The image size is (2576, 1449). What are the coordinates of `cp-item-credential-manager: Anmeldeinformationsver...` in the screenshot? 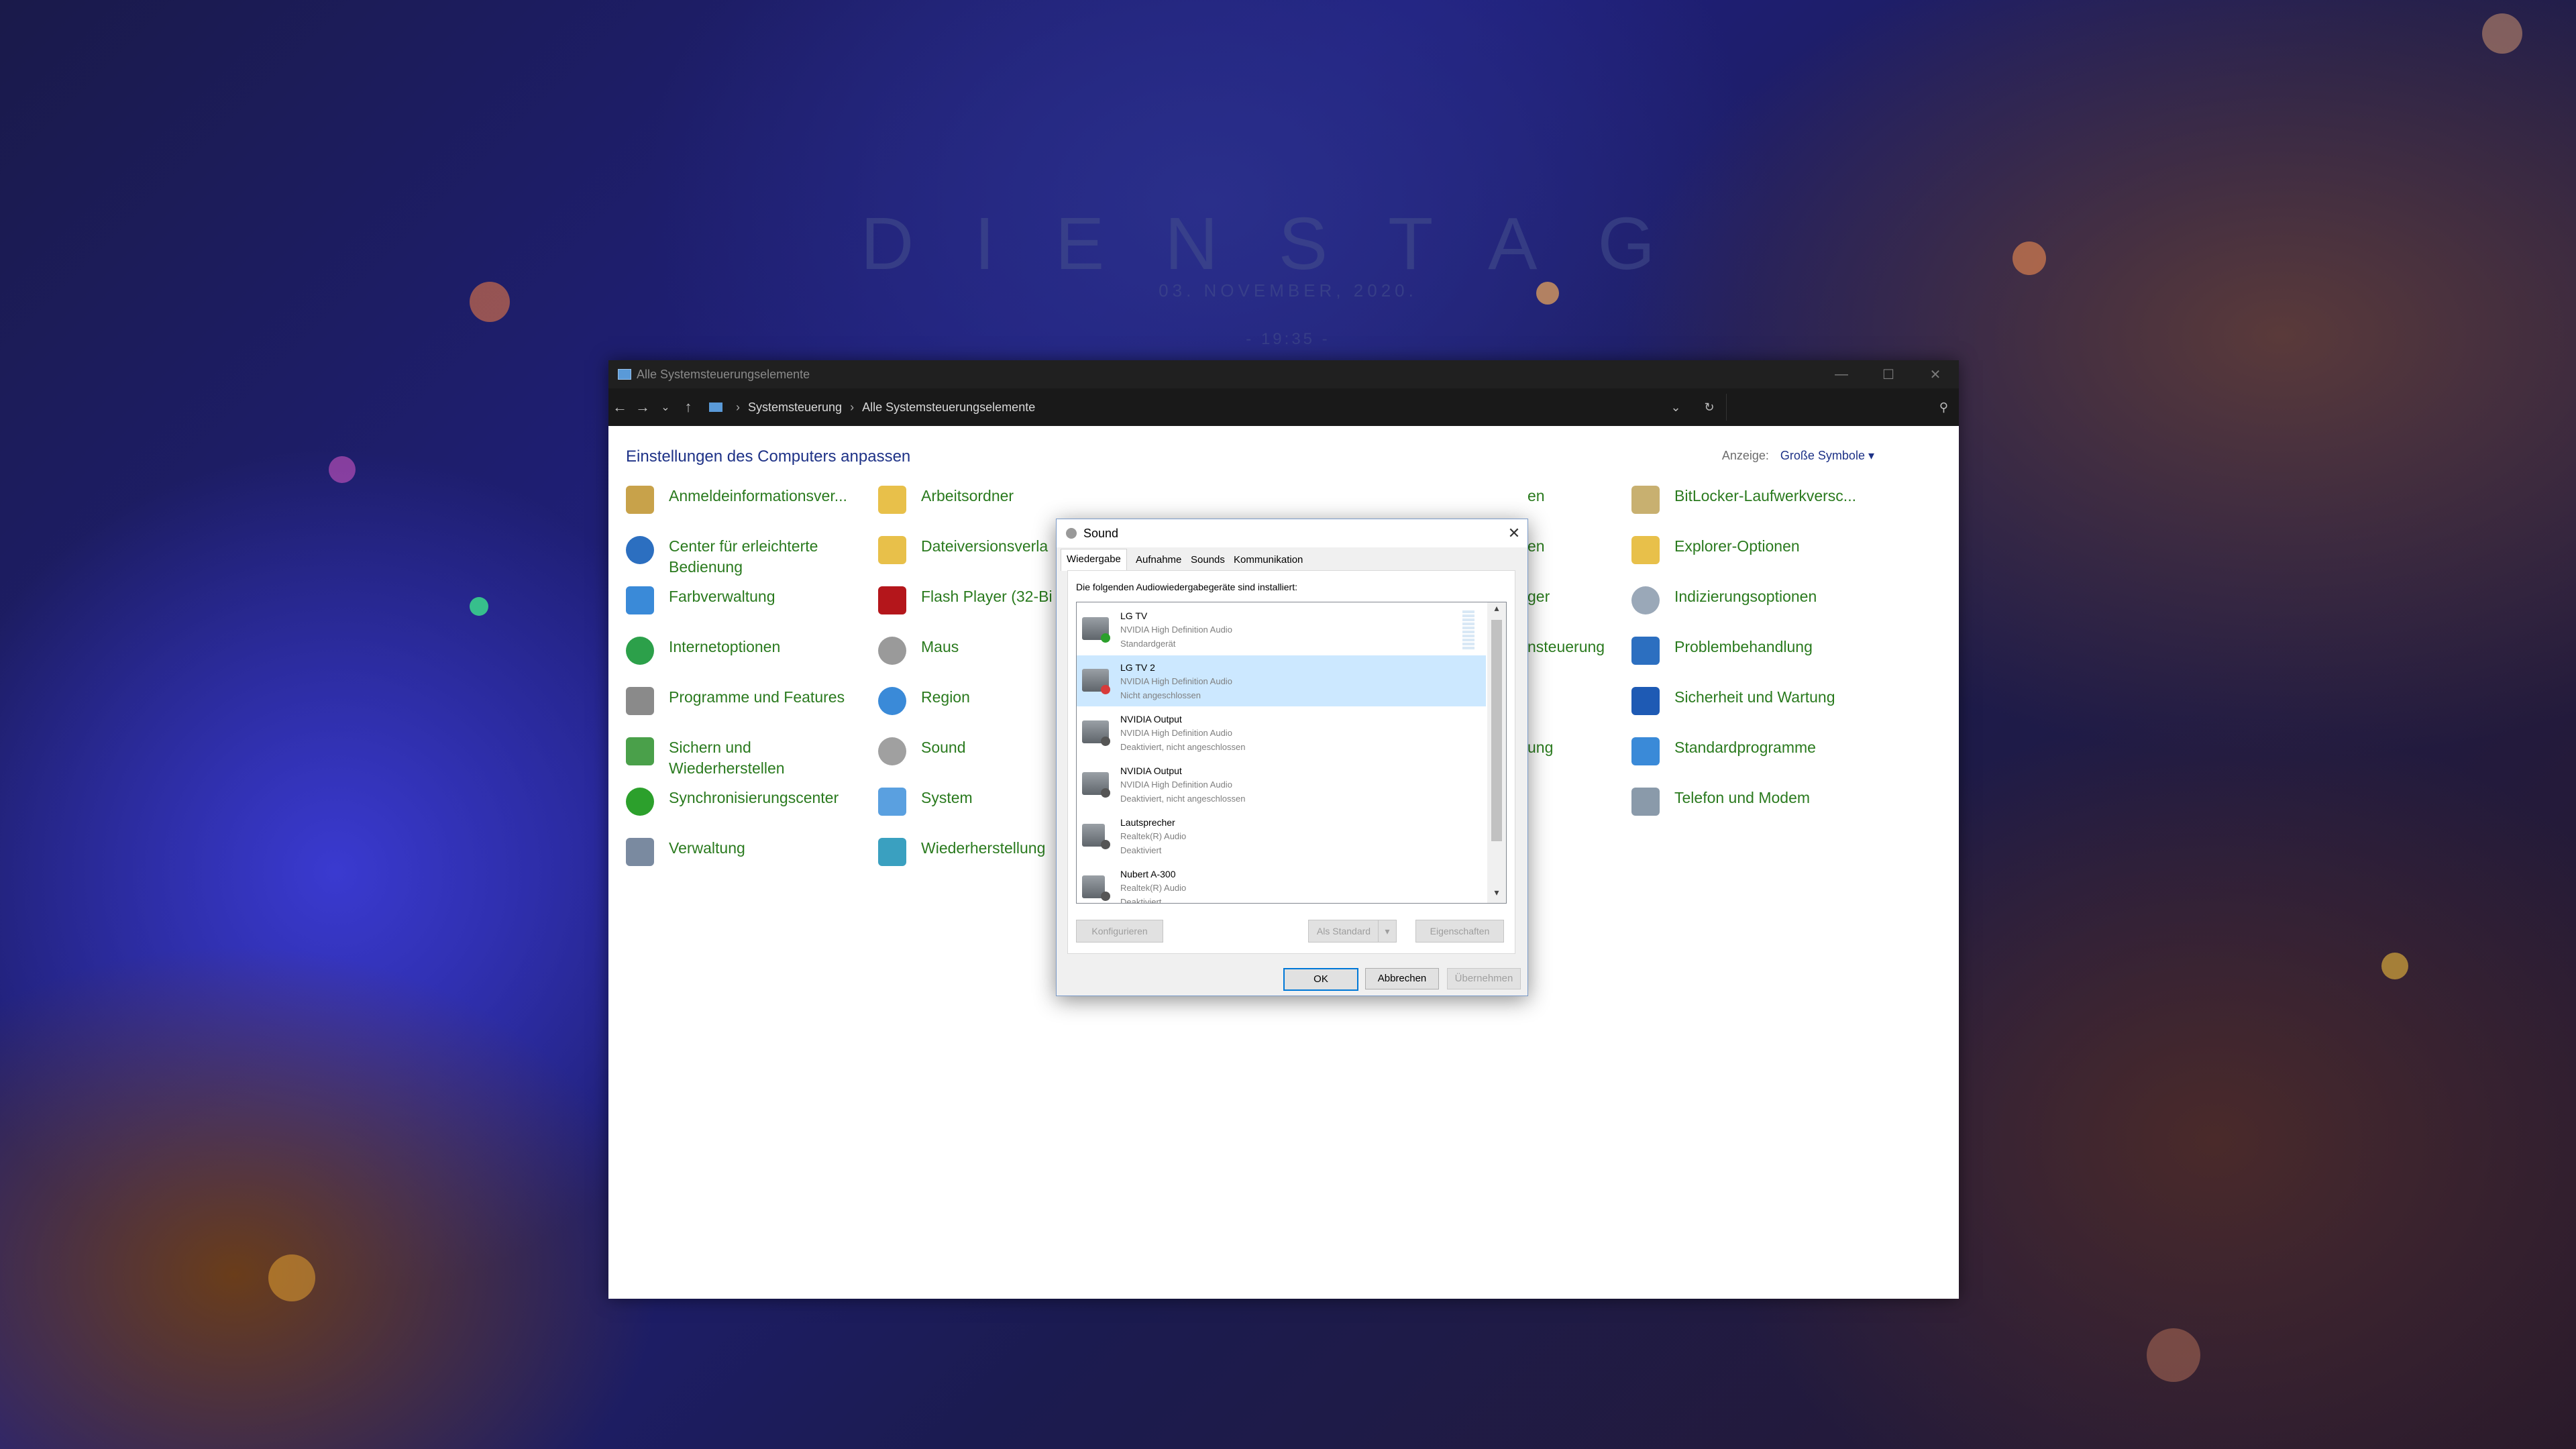 It's located at (743, 500).